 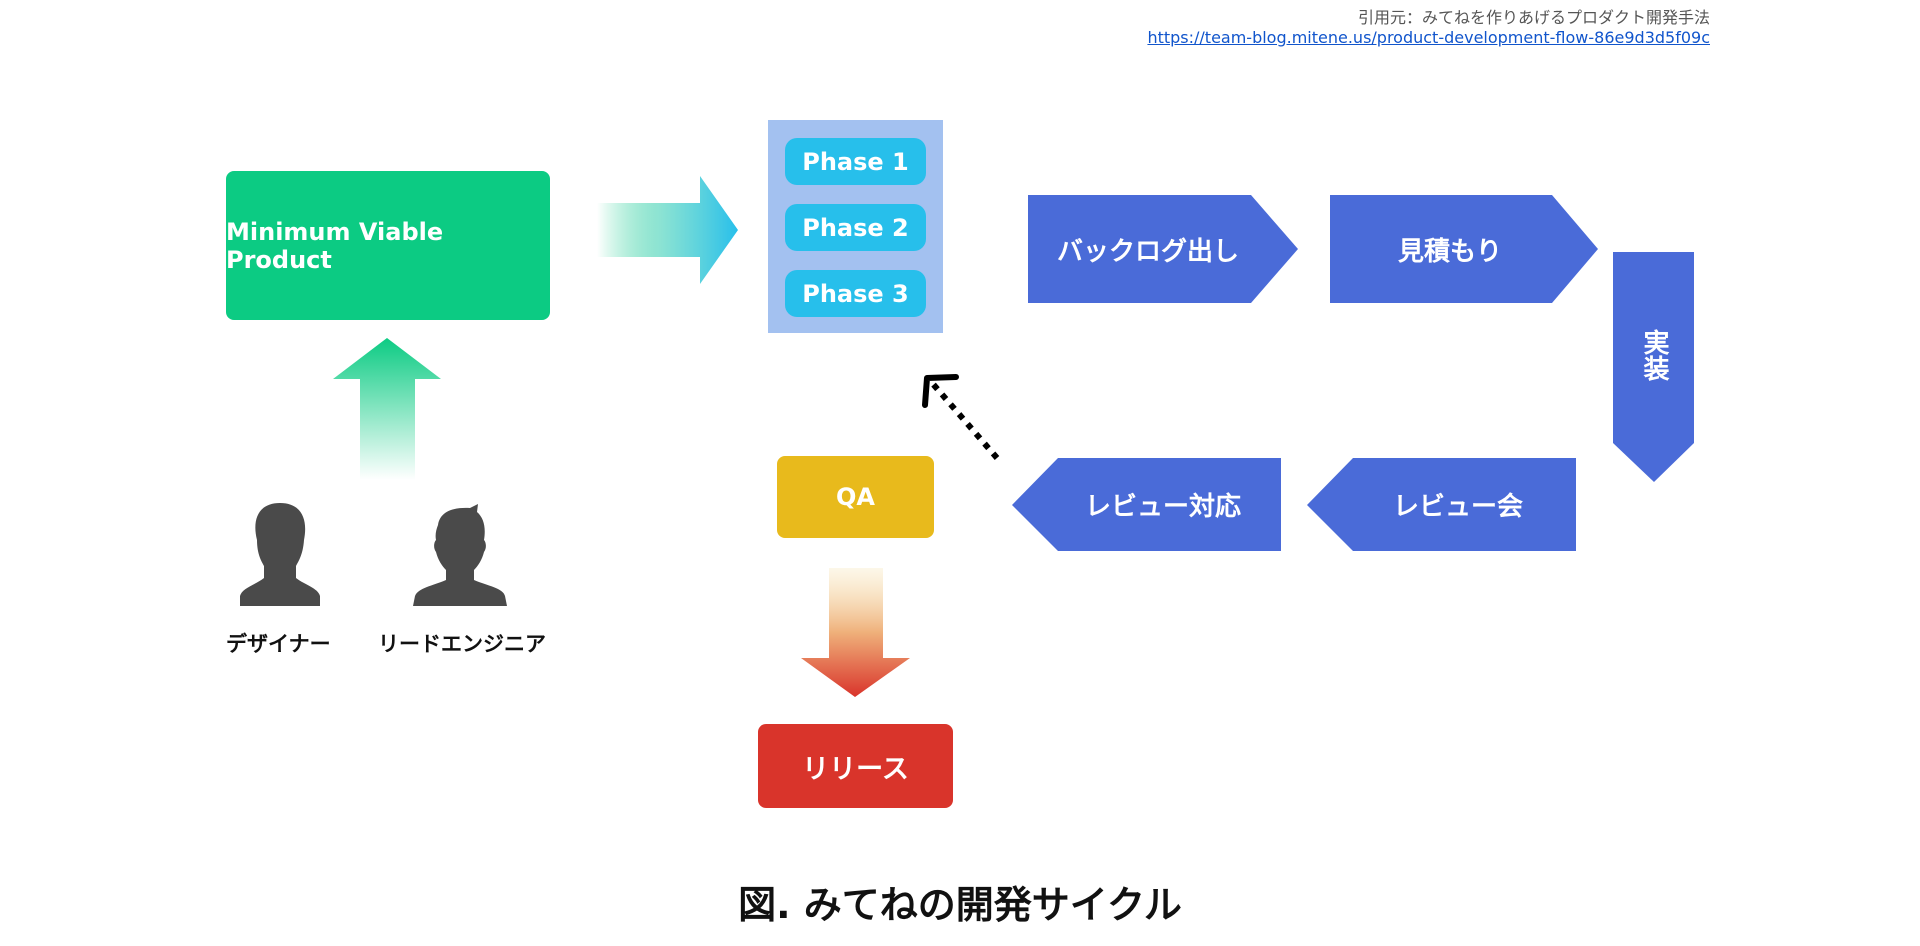 I want to click on qa-label: QA, so click(x=855, y=497).